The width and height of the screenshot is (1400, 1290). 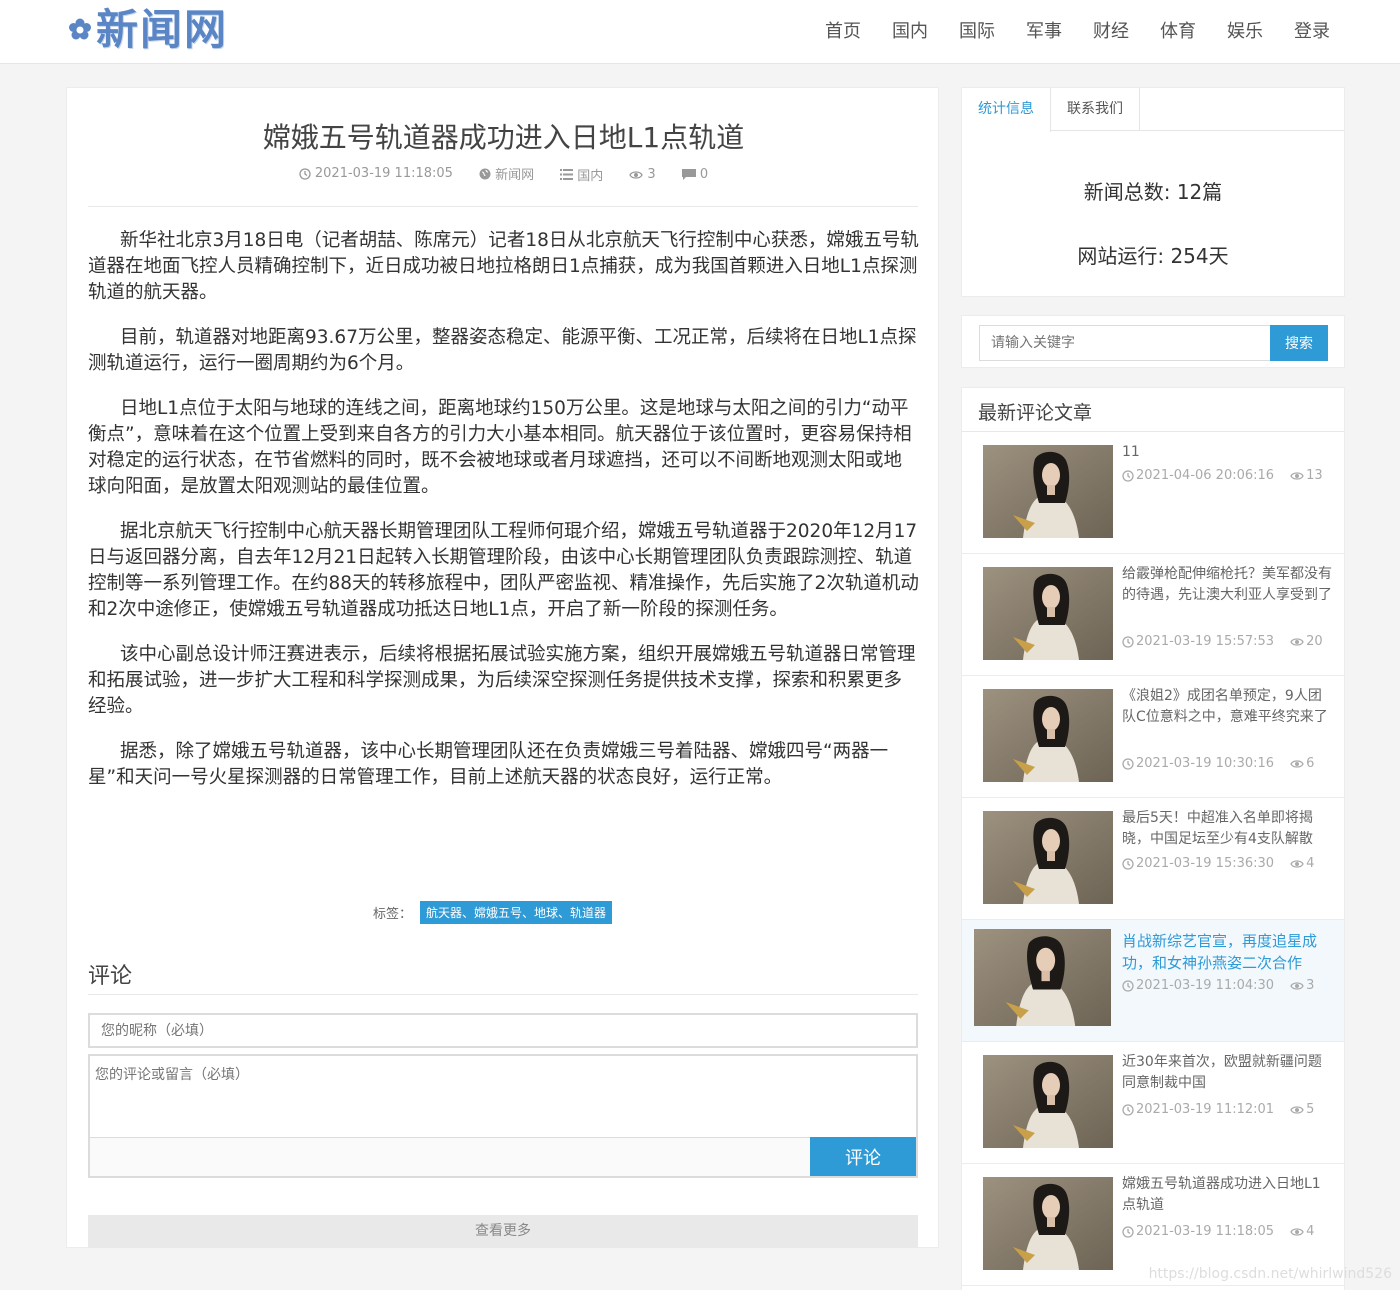 What do you see at coordinates (503, 1096) in the screenshot?
I see `comment-textarea` at bounding box center [503, 1096].